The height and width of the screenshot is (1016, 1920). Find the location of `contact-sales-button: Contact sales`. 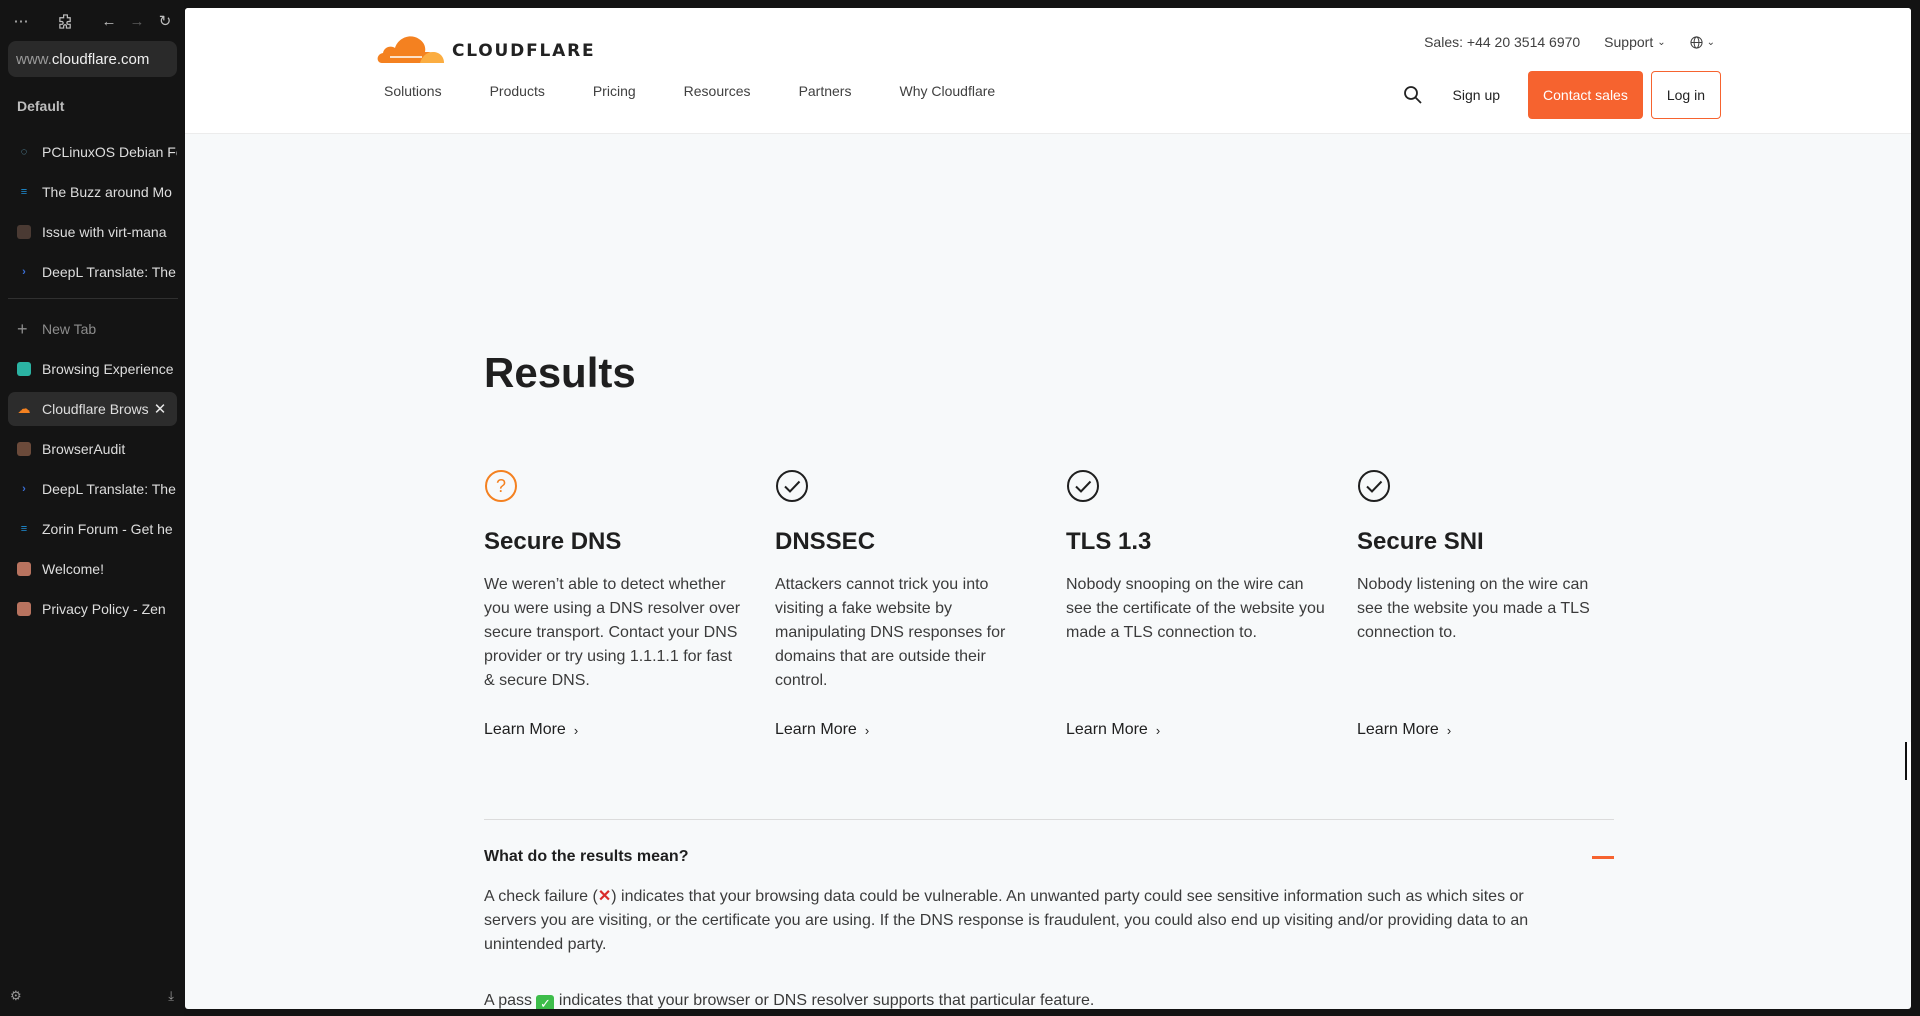

contact-sales-button: Contact sales is located at coordinates (1585, 95).